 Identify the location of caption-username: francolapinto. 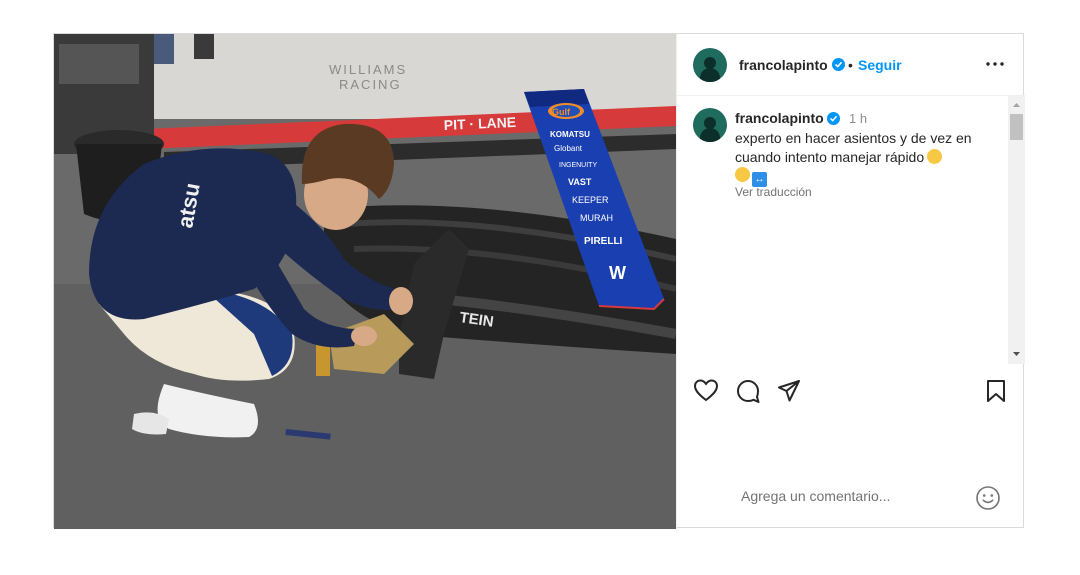
(779, 118).